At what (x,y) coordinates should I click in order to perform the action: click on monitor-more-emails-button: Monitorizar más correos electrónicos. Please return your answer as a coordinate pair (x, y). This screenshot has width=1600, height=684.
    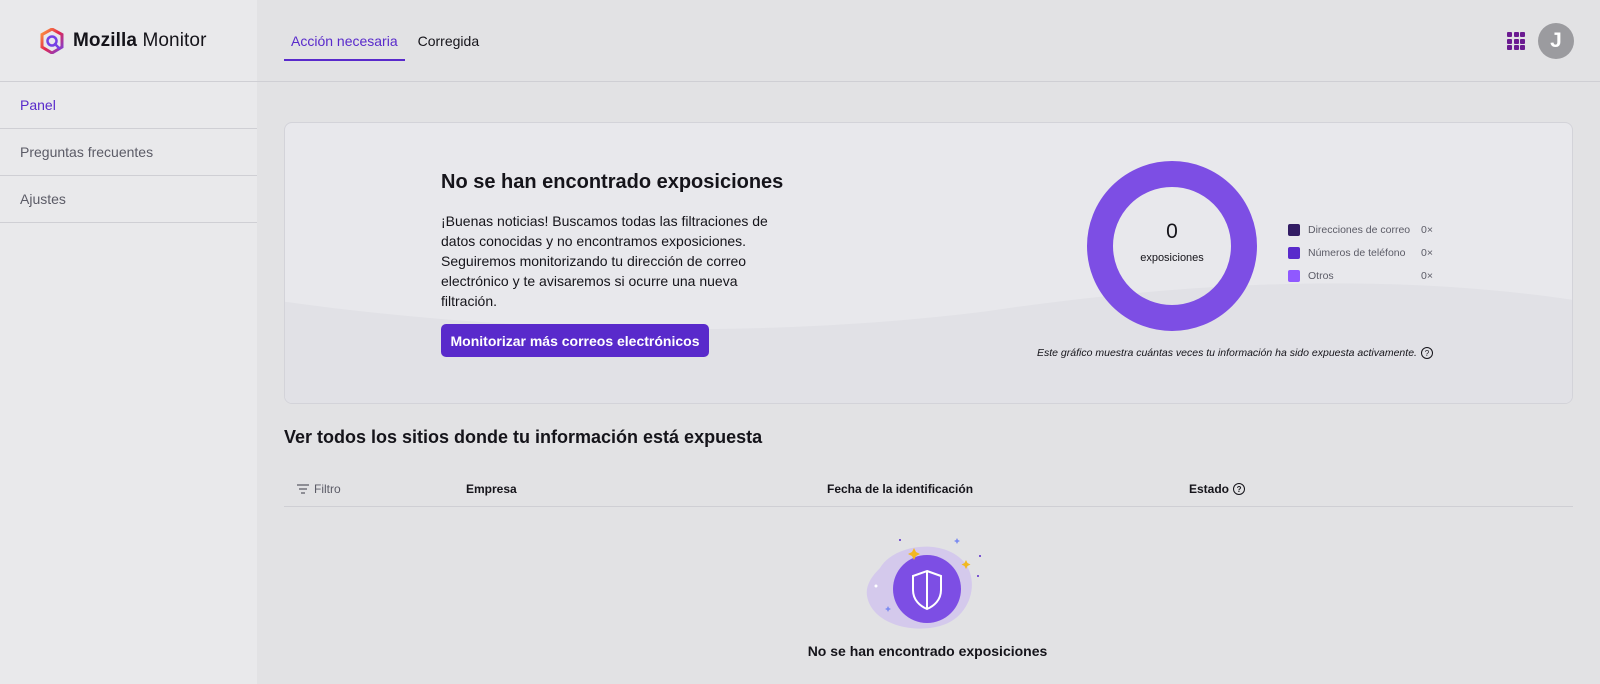
    Looking at the image, I should click on (575, 340).